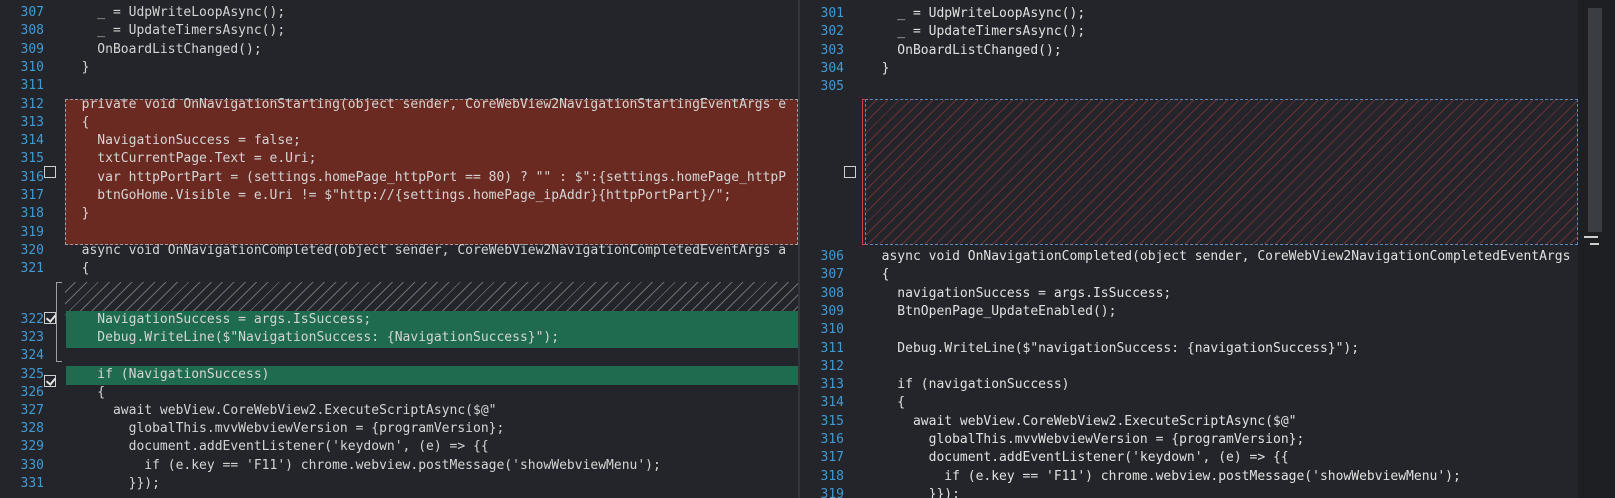  Describe the element at coordinates (1189, 330) in the screenshot. I see `code-line: 310` at that location.